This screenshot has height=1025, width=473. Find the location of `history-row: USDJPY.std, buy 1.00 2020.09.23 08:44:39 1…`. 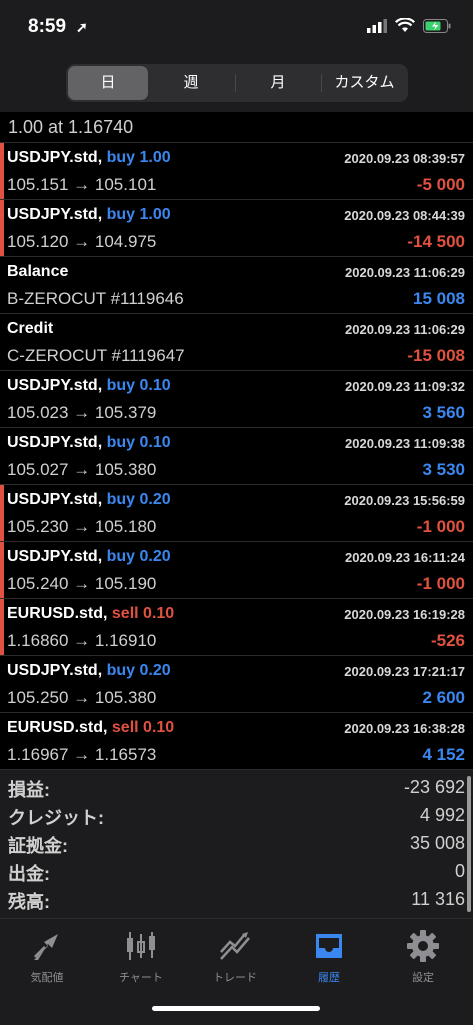

history-row: USDJPY.std, buy 1.00 2020.09.23 08:44:39 1… is located at coordinates (236, 228).